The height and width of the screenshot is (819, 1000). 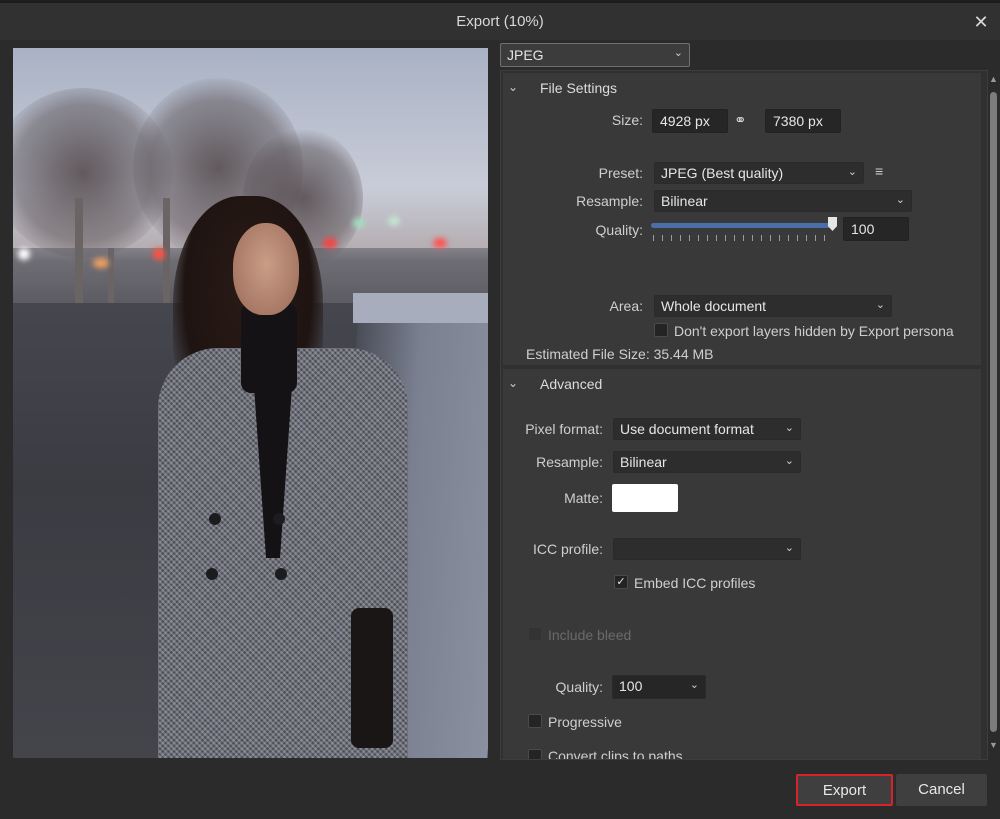 What do you see at coordinates (803, 121) in the screenshot?
I see `height-field: 7380 px` at bounding box center [803, 121].